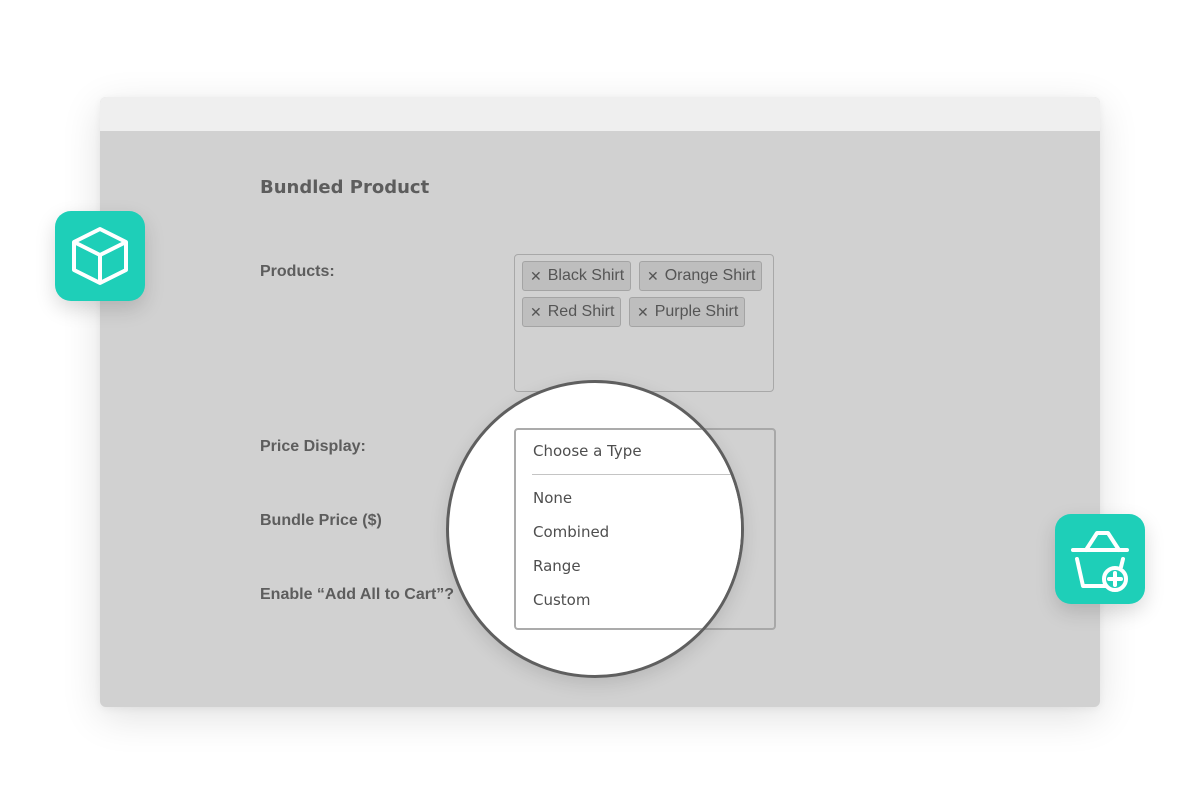 The width and height of the screenshot is (1200, 788). What do you see at coordinates (636, 474) in the screenshot?
I see `dropdown-divider` at bounding box center [636, 474].